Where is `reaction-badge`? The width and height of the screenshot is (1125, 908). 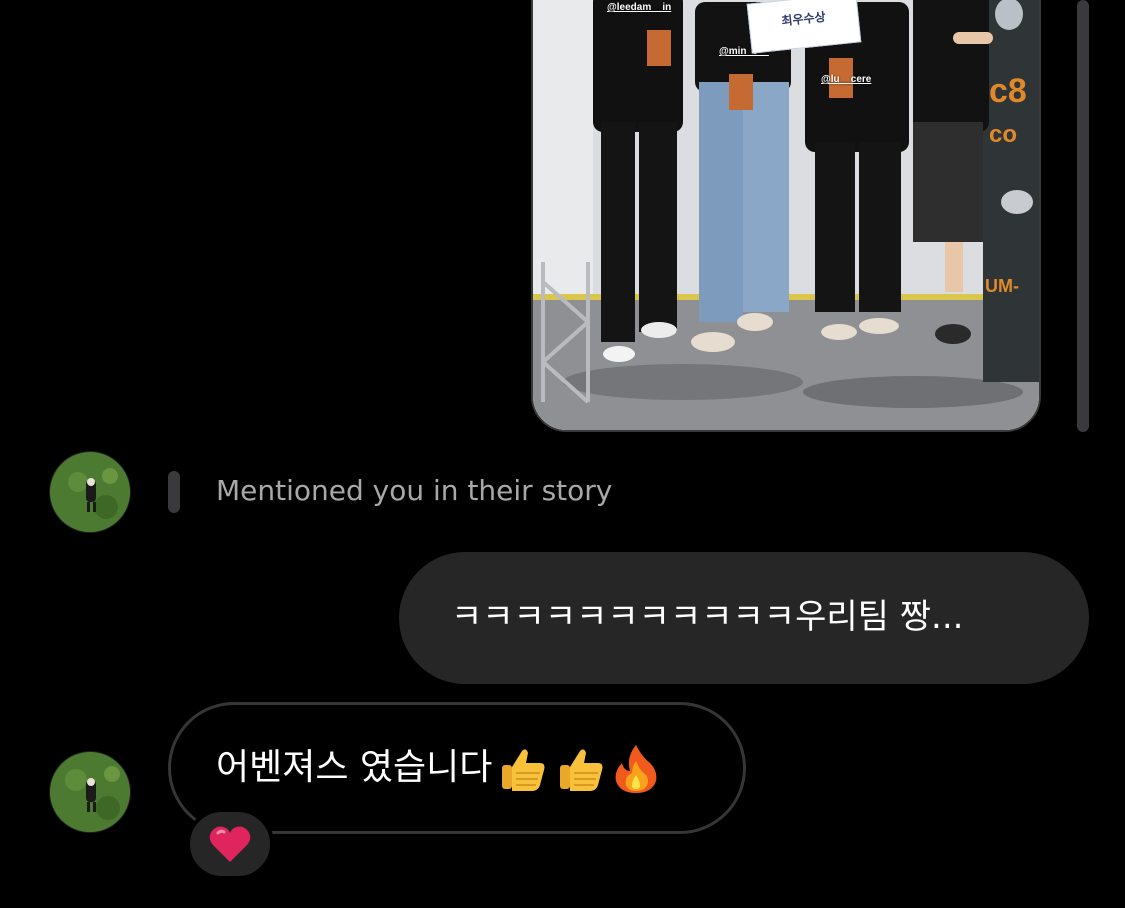 reaction-badge is located at coordinates (230, 844).